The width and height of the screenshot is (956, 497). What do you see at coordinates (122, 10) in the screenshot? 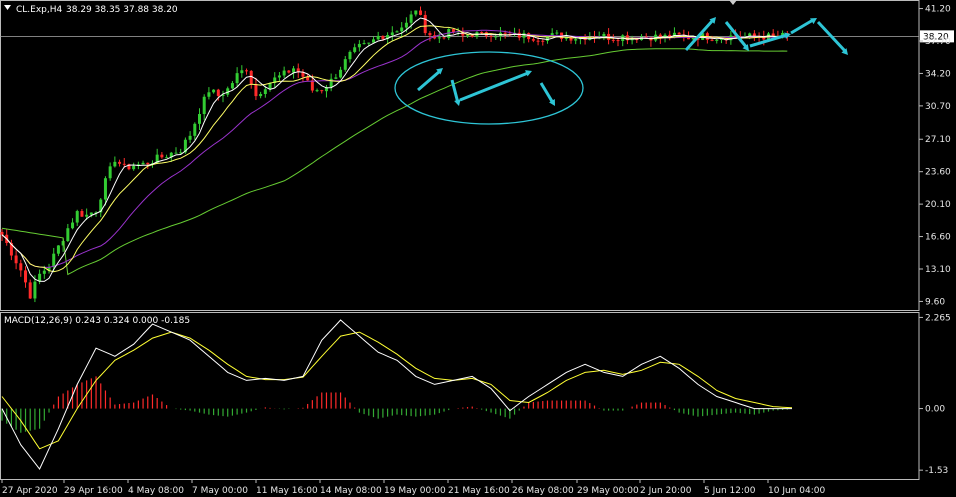
I see `ohlc-readout: 38.29 38.35 37.88 38.20` at bounding box center [122, 10].